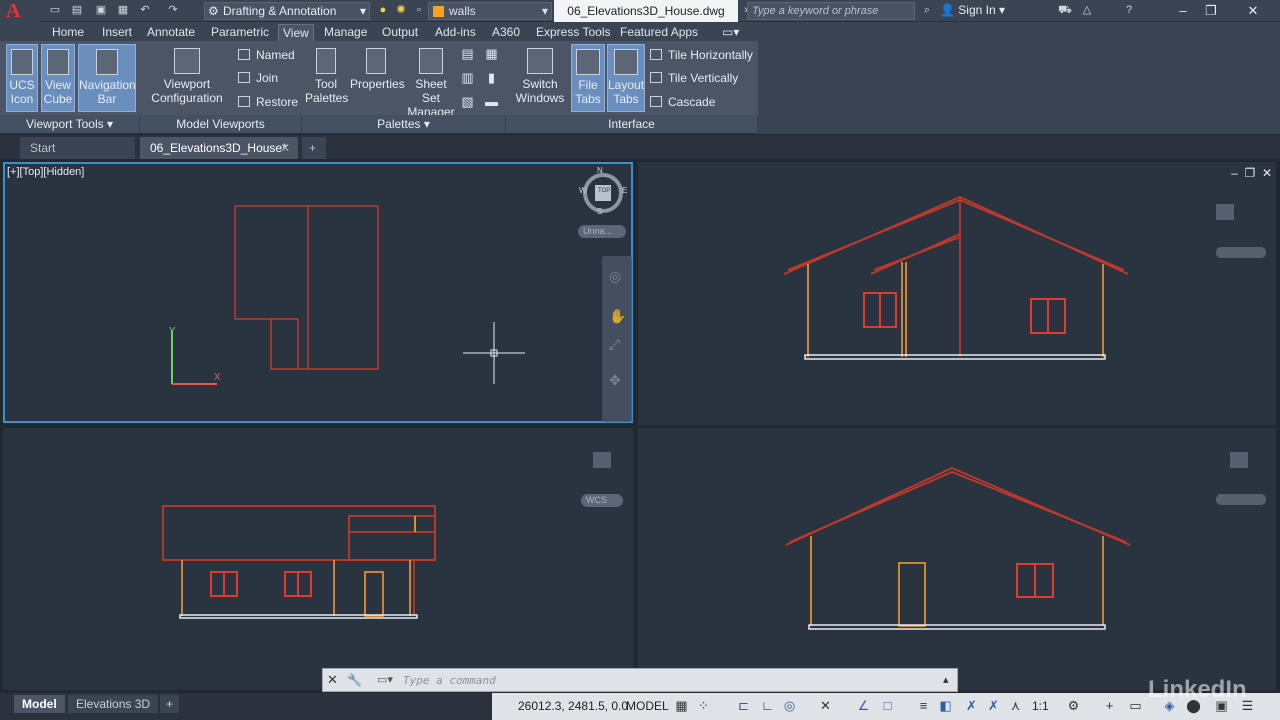 This screenshot has width=1280, height=720. Describe the element at coordinates (145, 10) in the screenshot. I see `undo-icon: ↶` at that location.